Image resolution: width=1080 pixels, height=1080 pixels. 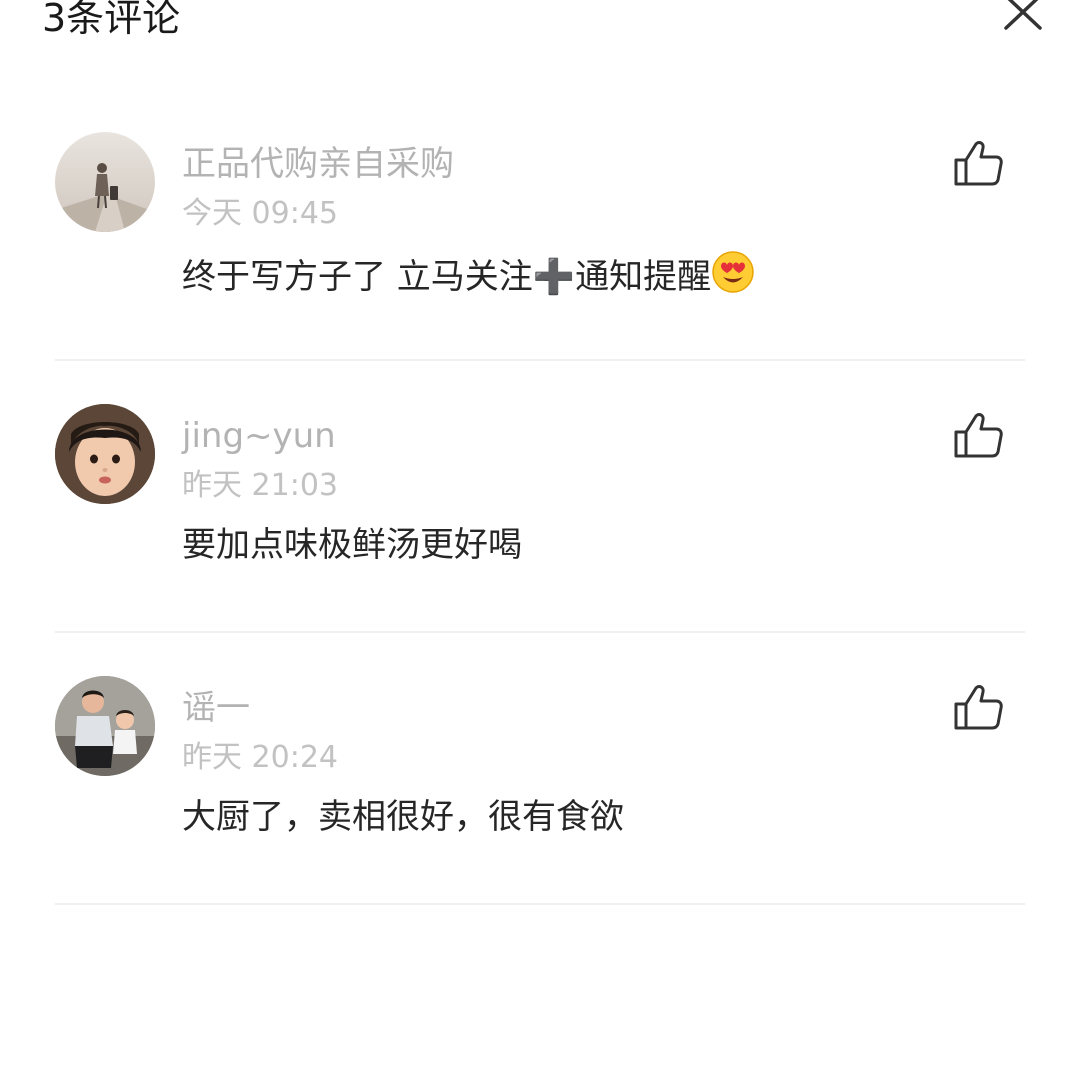 I want to click on comment-text: 要加点味极鲜汤更好喝, so click(x=352, y=545).